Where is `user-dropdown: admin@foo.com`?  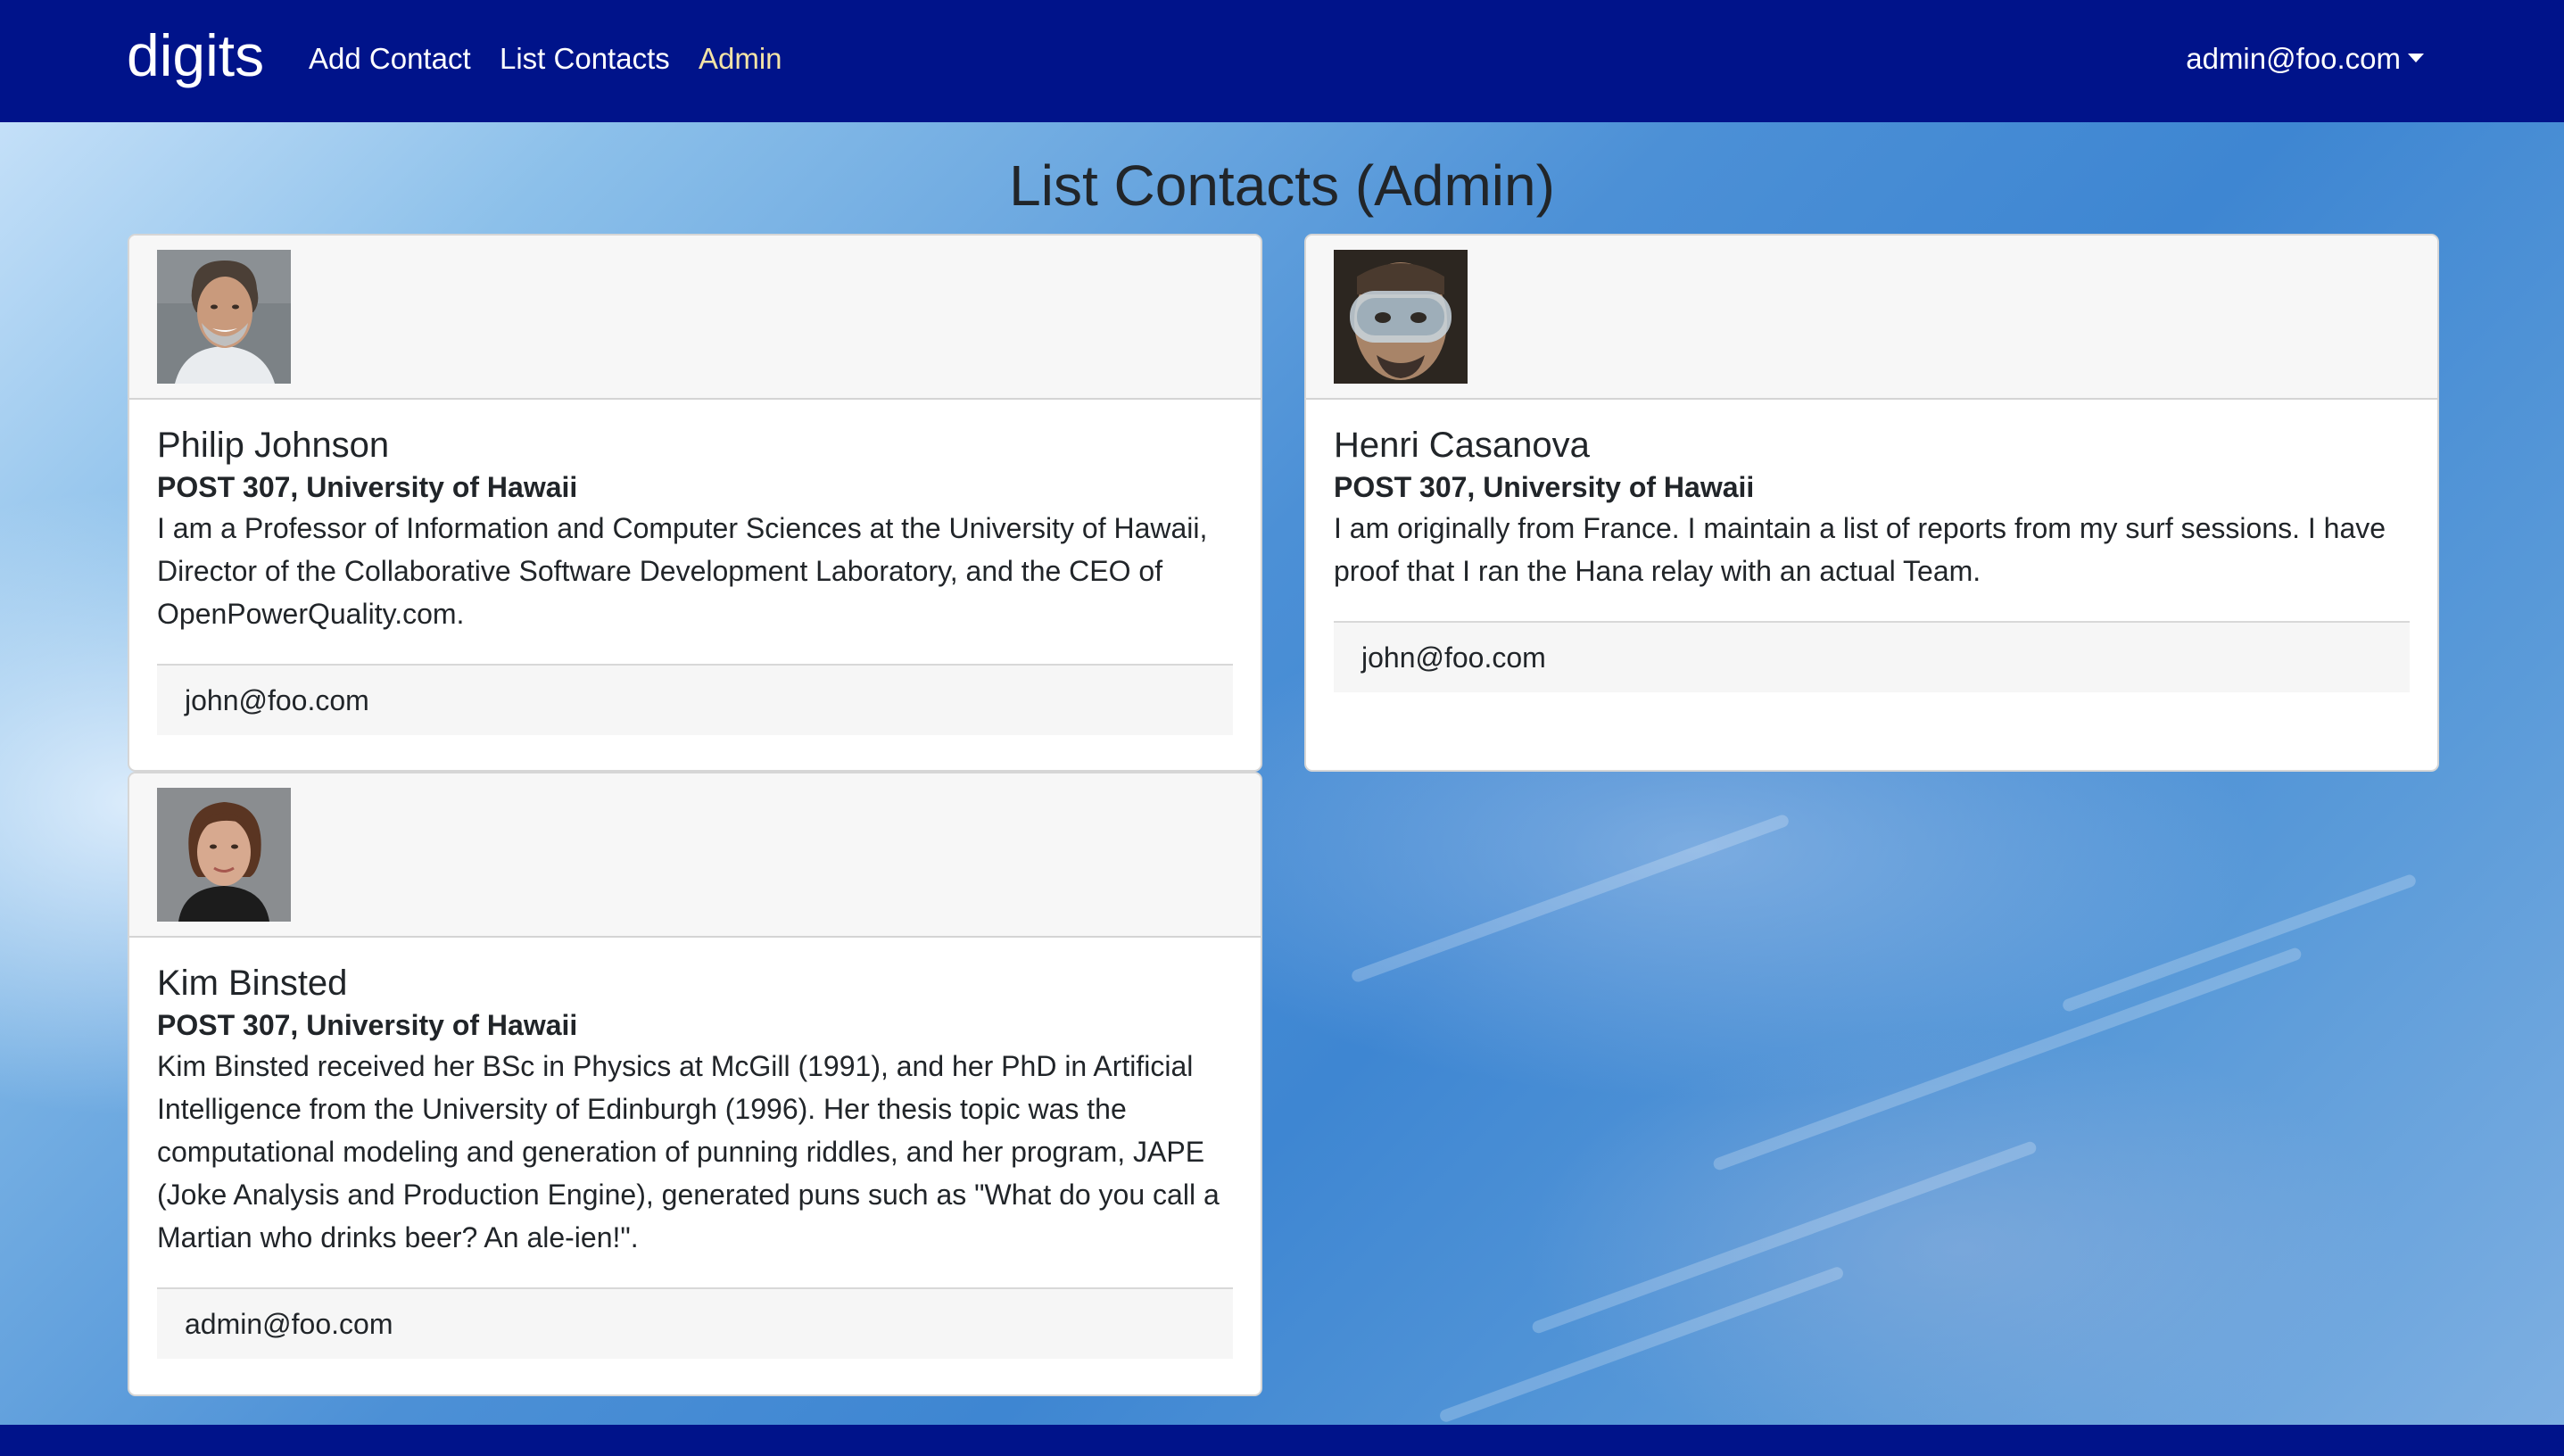 user-dropdown: admin@foo.com is located at coordinates (2305, 59).